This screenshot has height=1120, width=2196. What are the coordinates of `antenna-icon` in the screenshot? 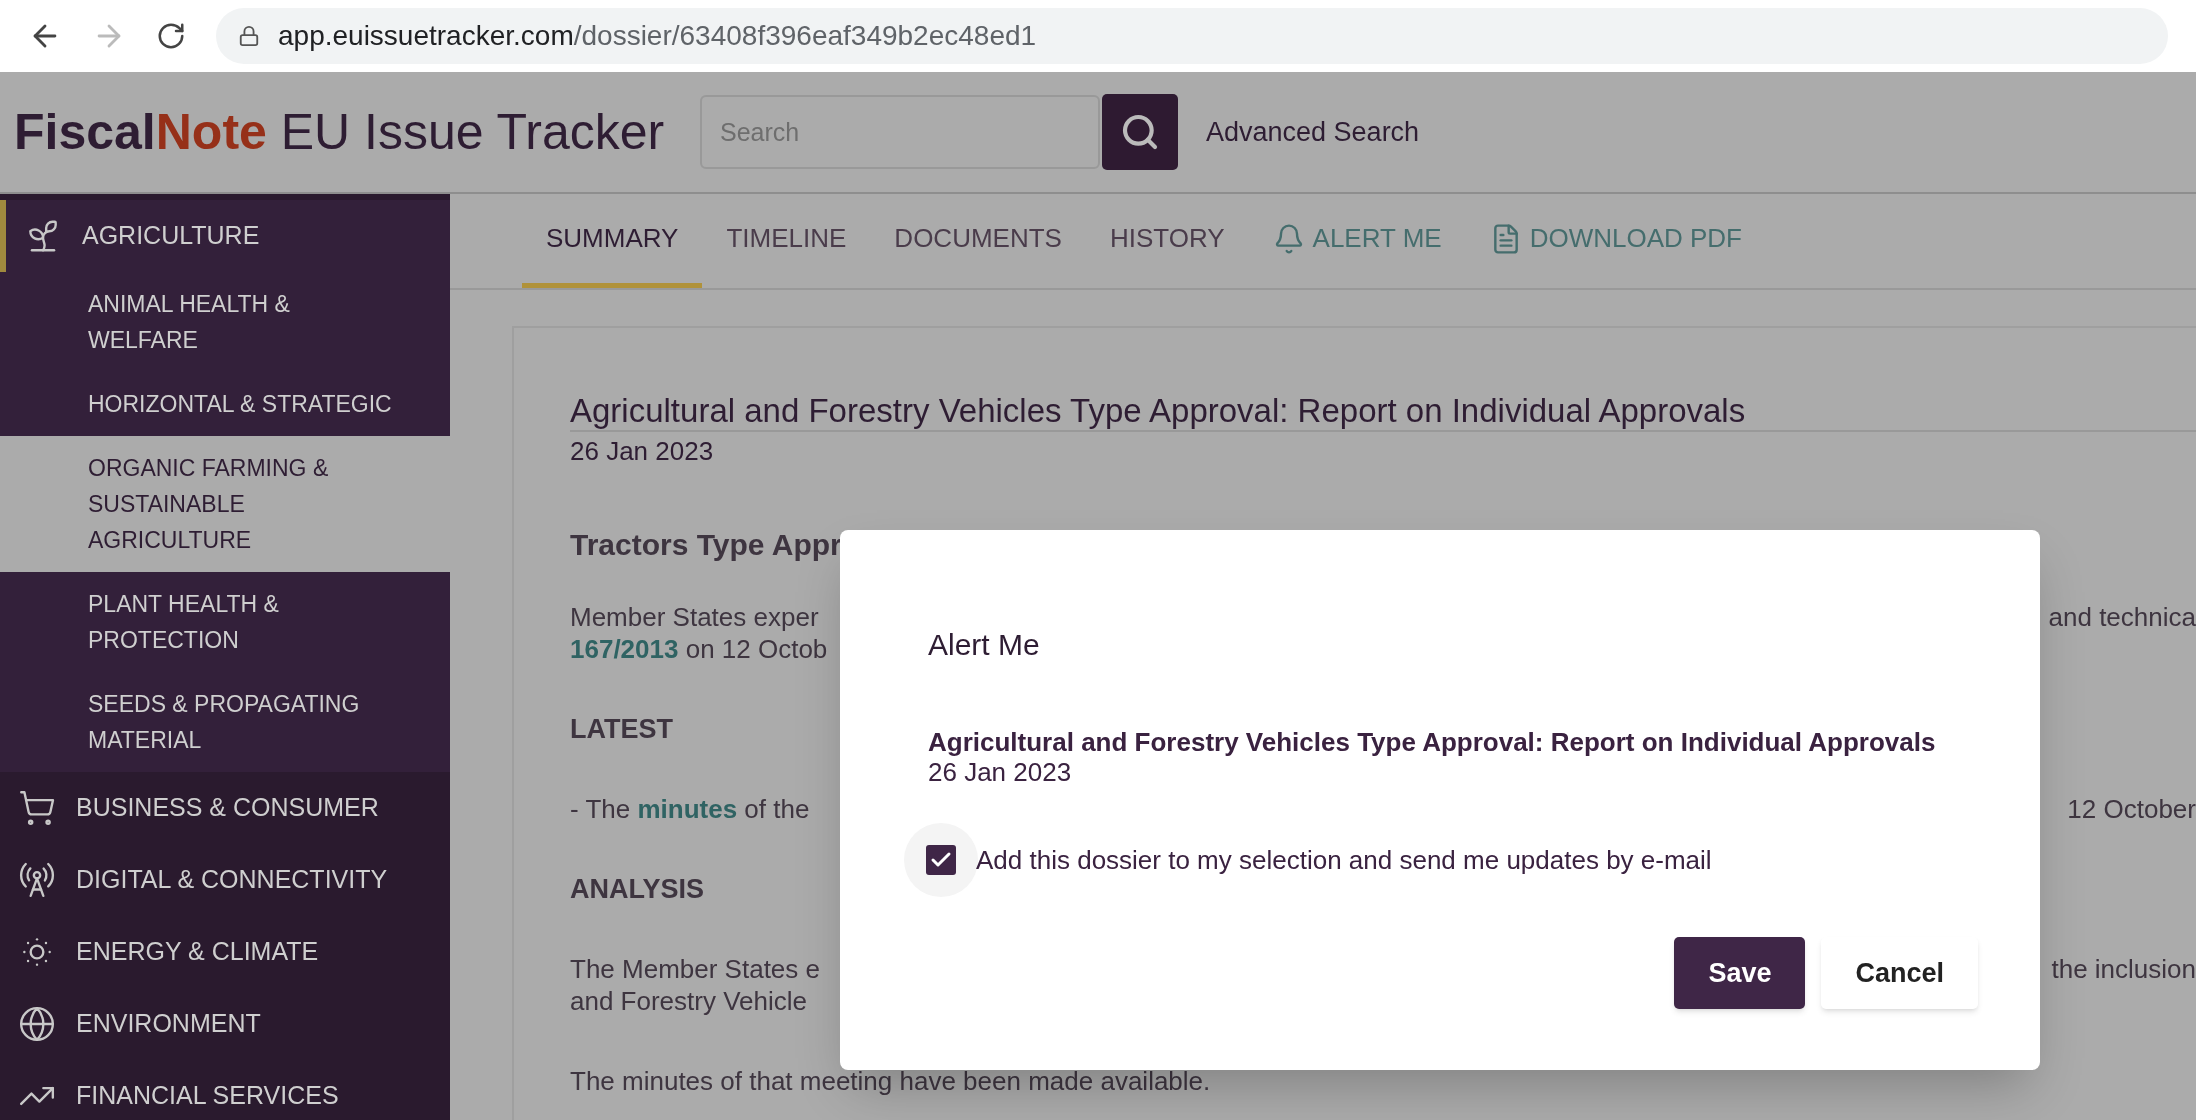 It's located at (37, 880).